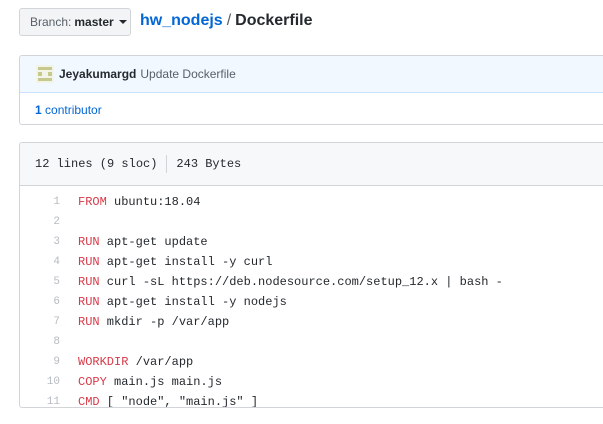 The height and width of the screenshot is (424, 603). What do you see at coordinates (49, 401) in the screenshot?
I see `line-number: 11` at bounding box center [49, 401].